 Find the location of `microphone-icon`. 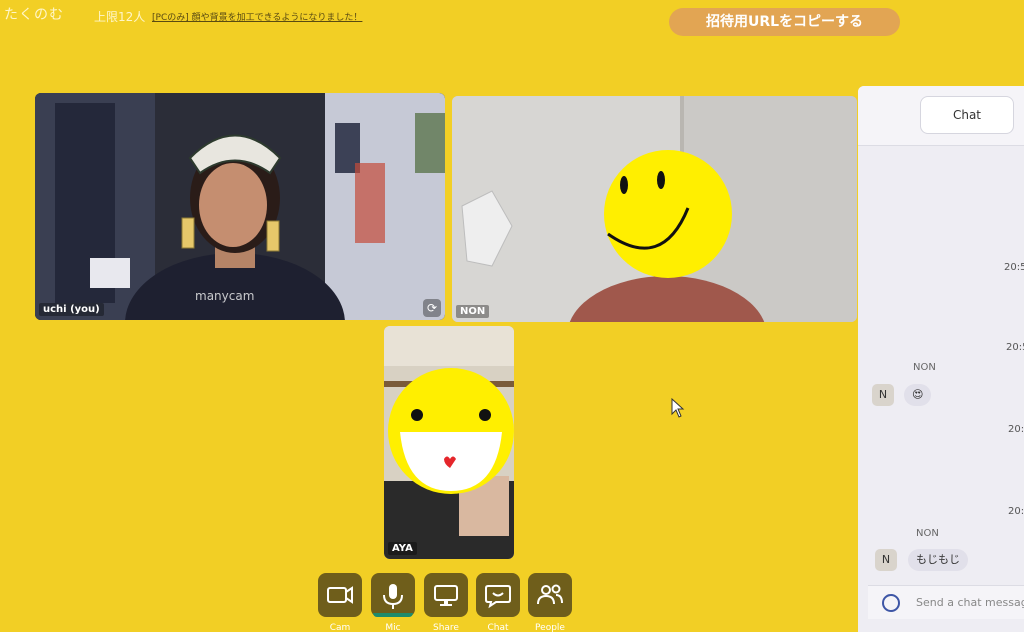

microphone-icon is located at coordinates (393, 595).